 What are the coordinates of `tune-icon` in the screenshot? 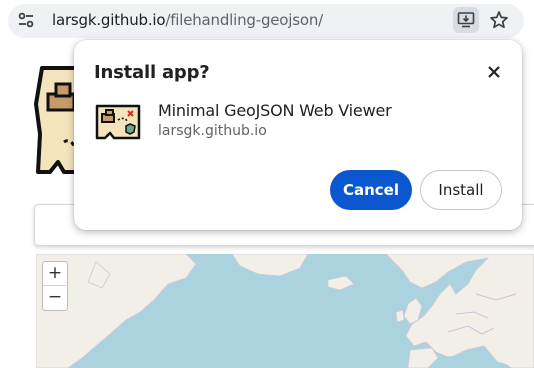 It's located at (26, 20).